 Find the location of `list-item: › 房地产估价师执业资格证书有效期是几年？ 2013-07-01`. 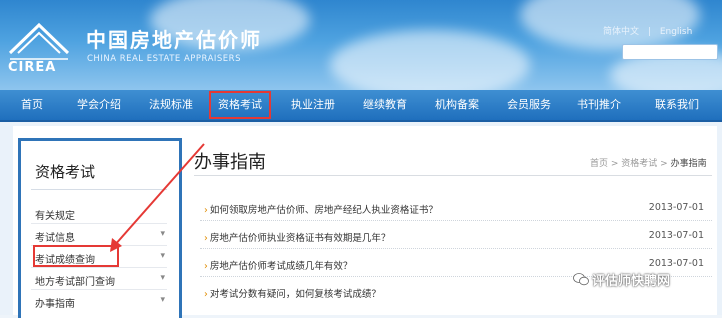

list-item: › 房地产估价师执业资格证书有效期是几年？ 2013-07-01 is located at coordinates (456, 237).